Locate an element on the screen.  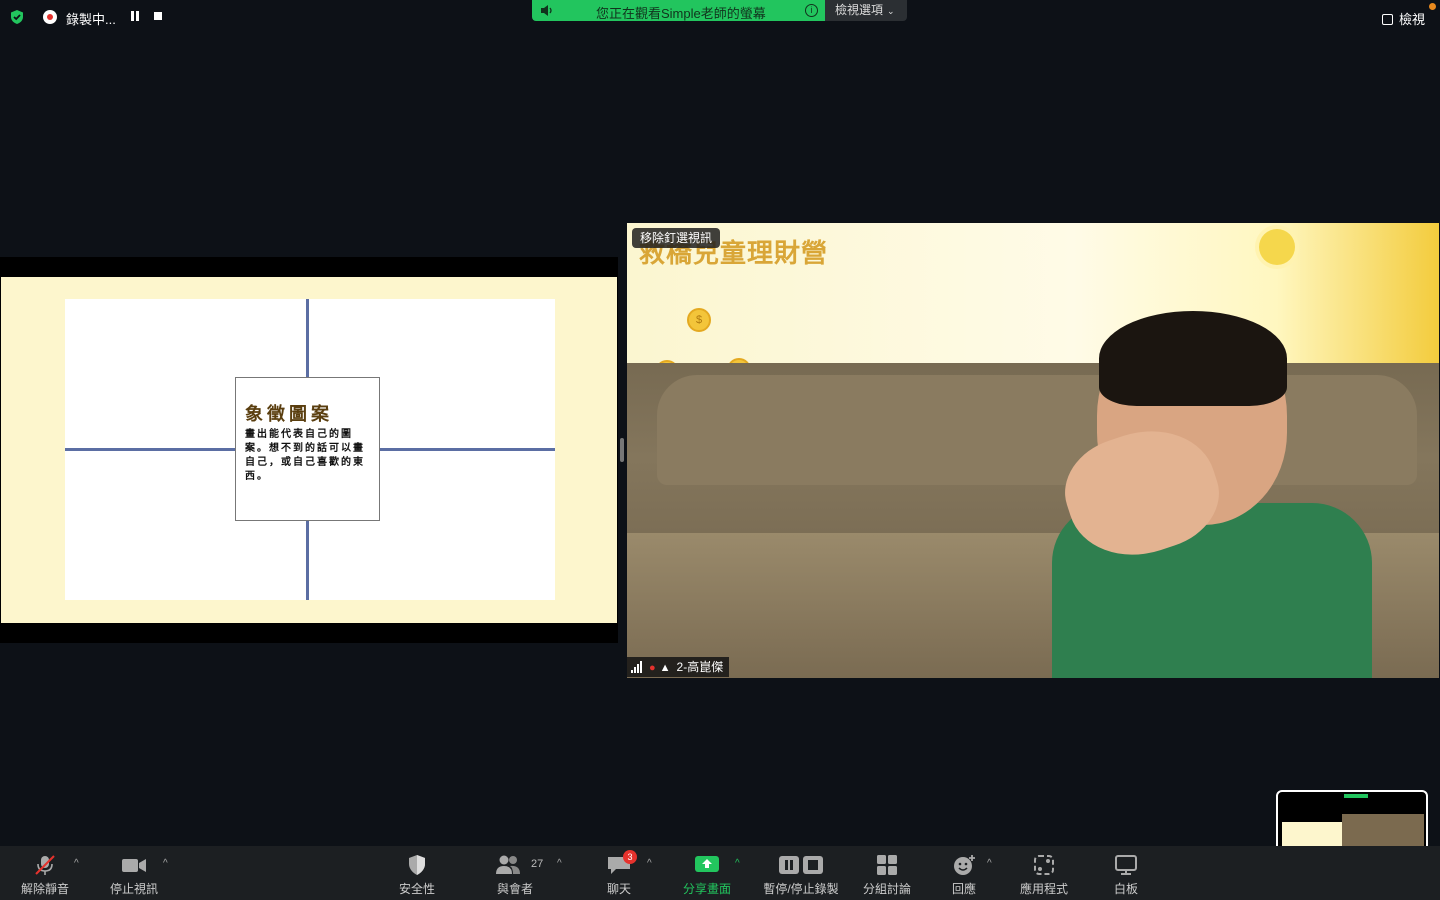
view-button: 檢視 is located at coordinates (1403, 18).